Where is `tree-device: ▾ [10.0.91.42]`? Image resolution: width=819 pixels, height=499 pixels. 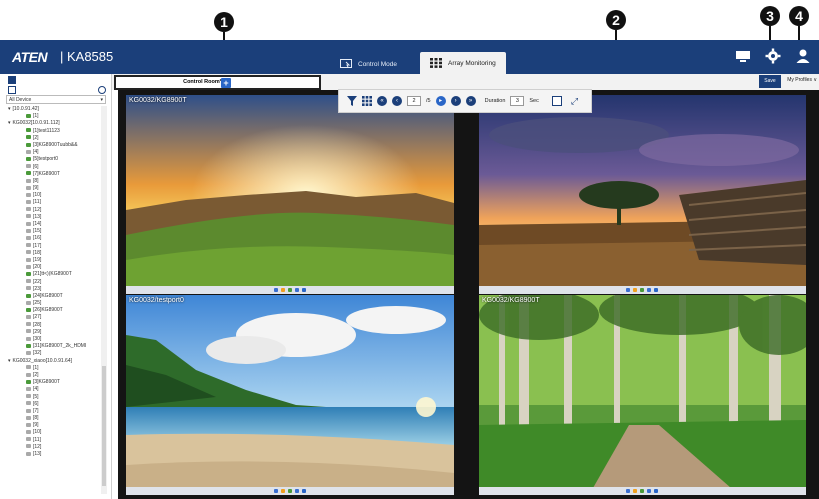 tree-device: ▾ [10.0.91.42] is located at coordinates (53, 109).